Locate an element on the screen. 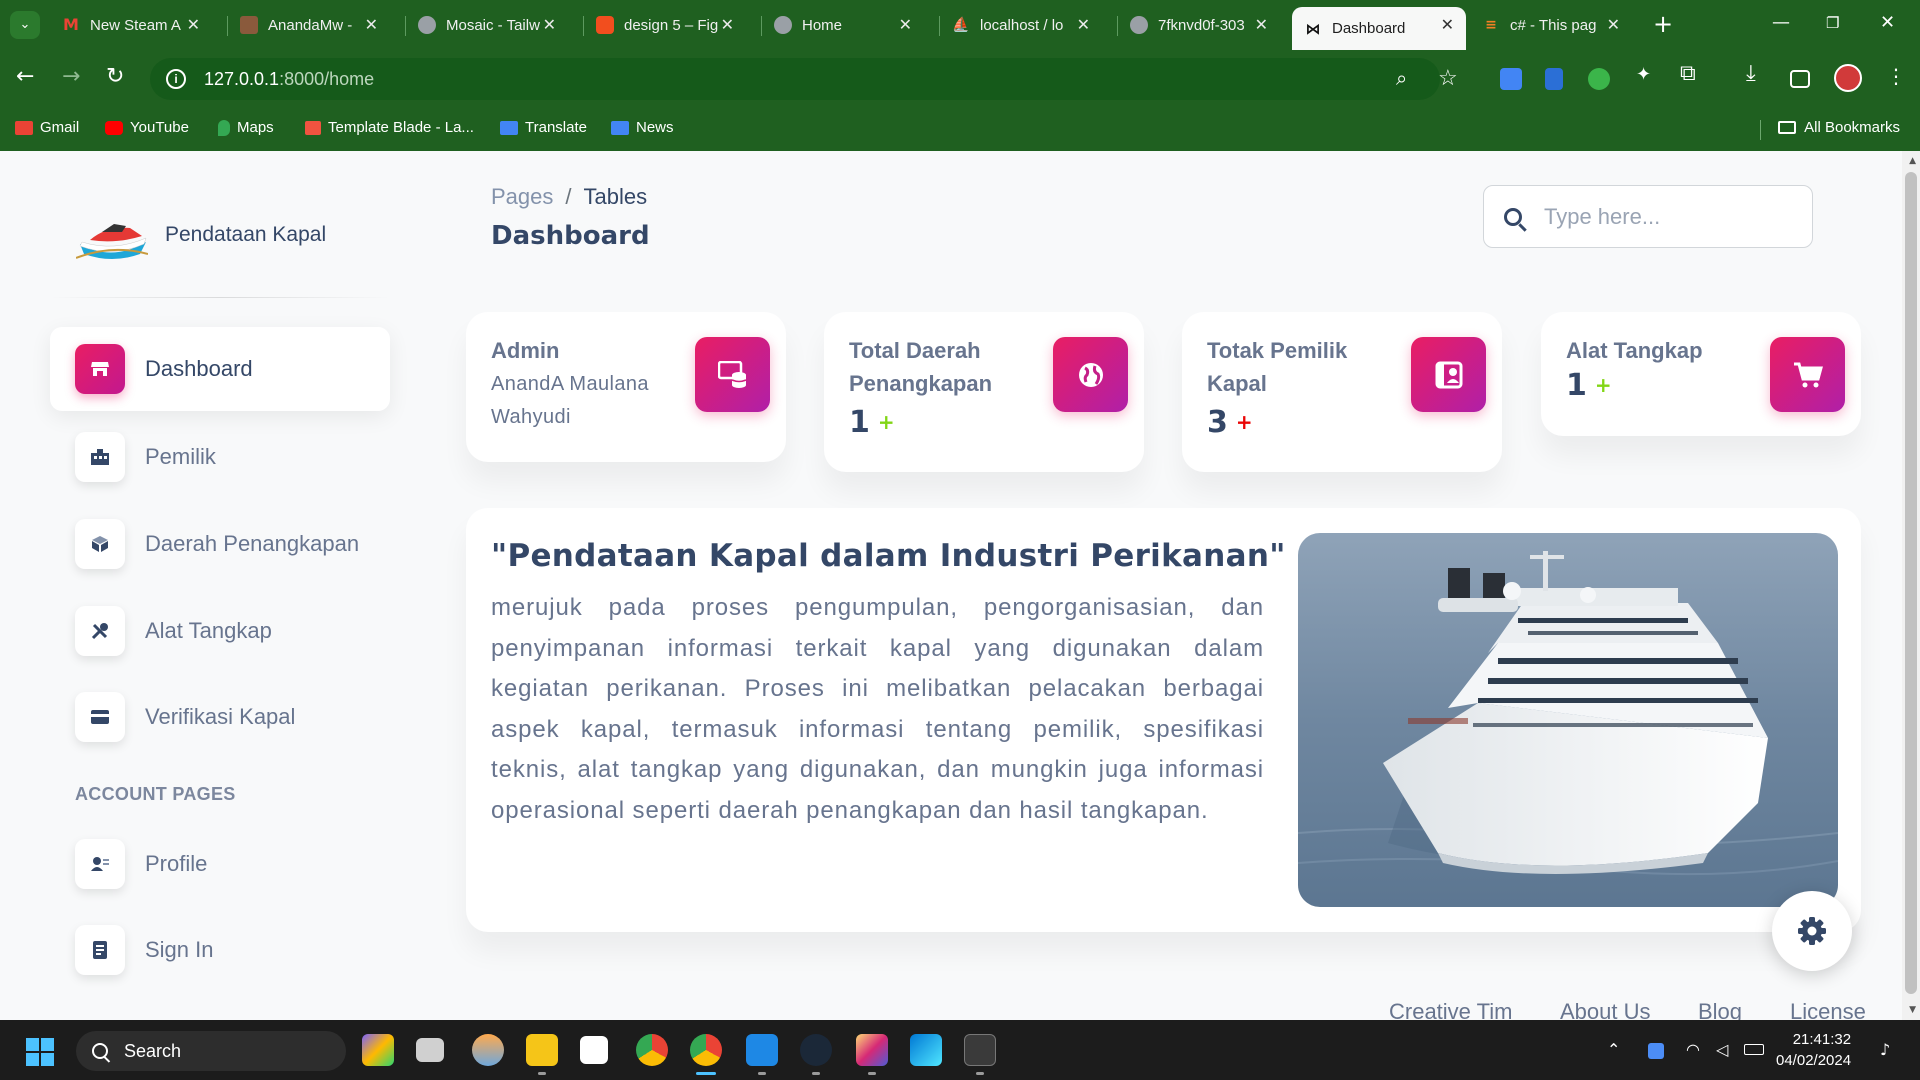  bookmark-translate: Translate is located at coordinates (543, 127).